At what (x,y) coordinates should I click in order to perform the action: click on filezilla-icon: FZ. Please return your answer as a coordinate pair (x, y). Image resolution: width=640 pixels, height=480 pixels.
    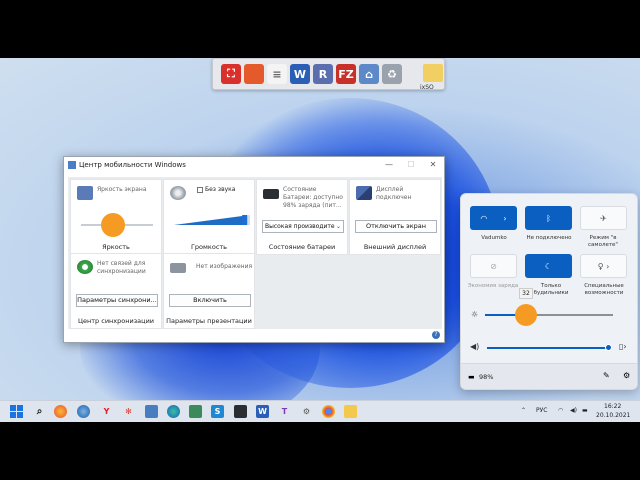
    Looking at the image, I should click on (346, 74).